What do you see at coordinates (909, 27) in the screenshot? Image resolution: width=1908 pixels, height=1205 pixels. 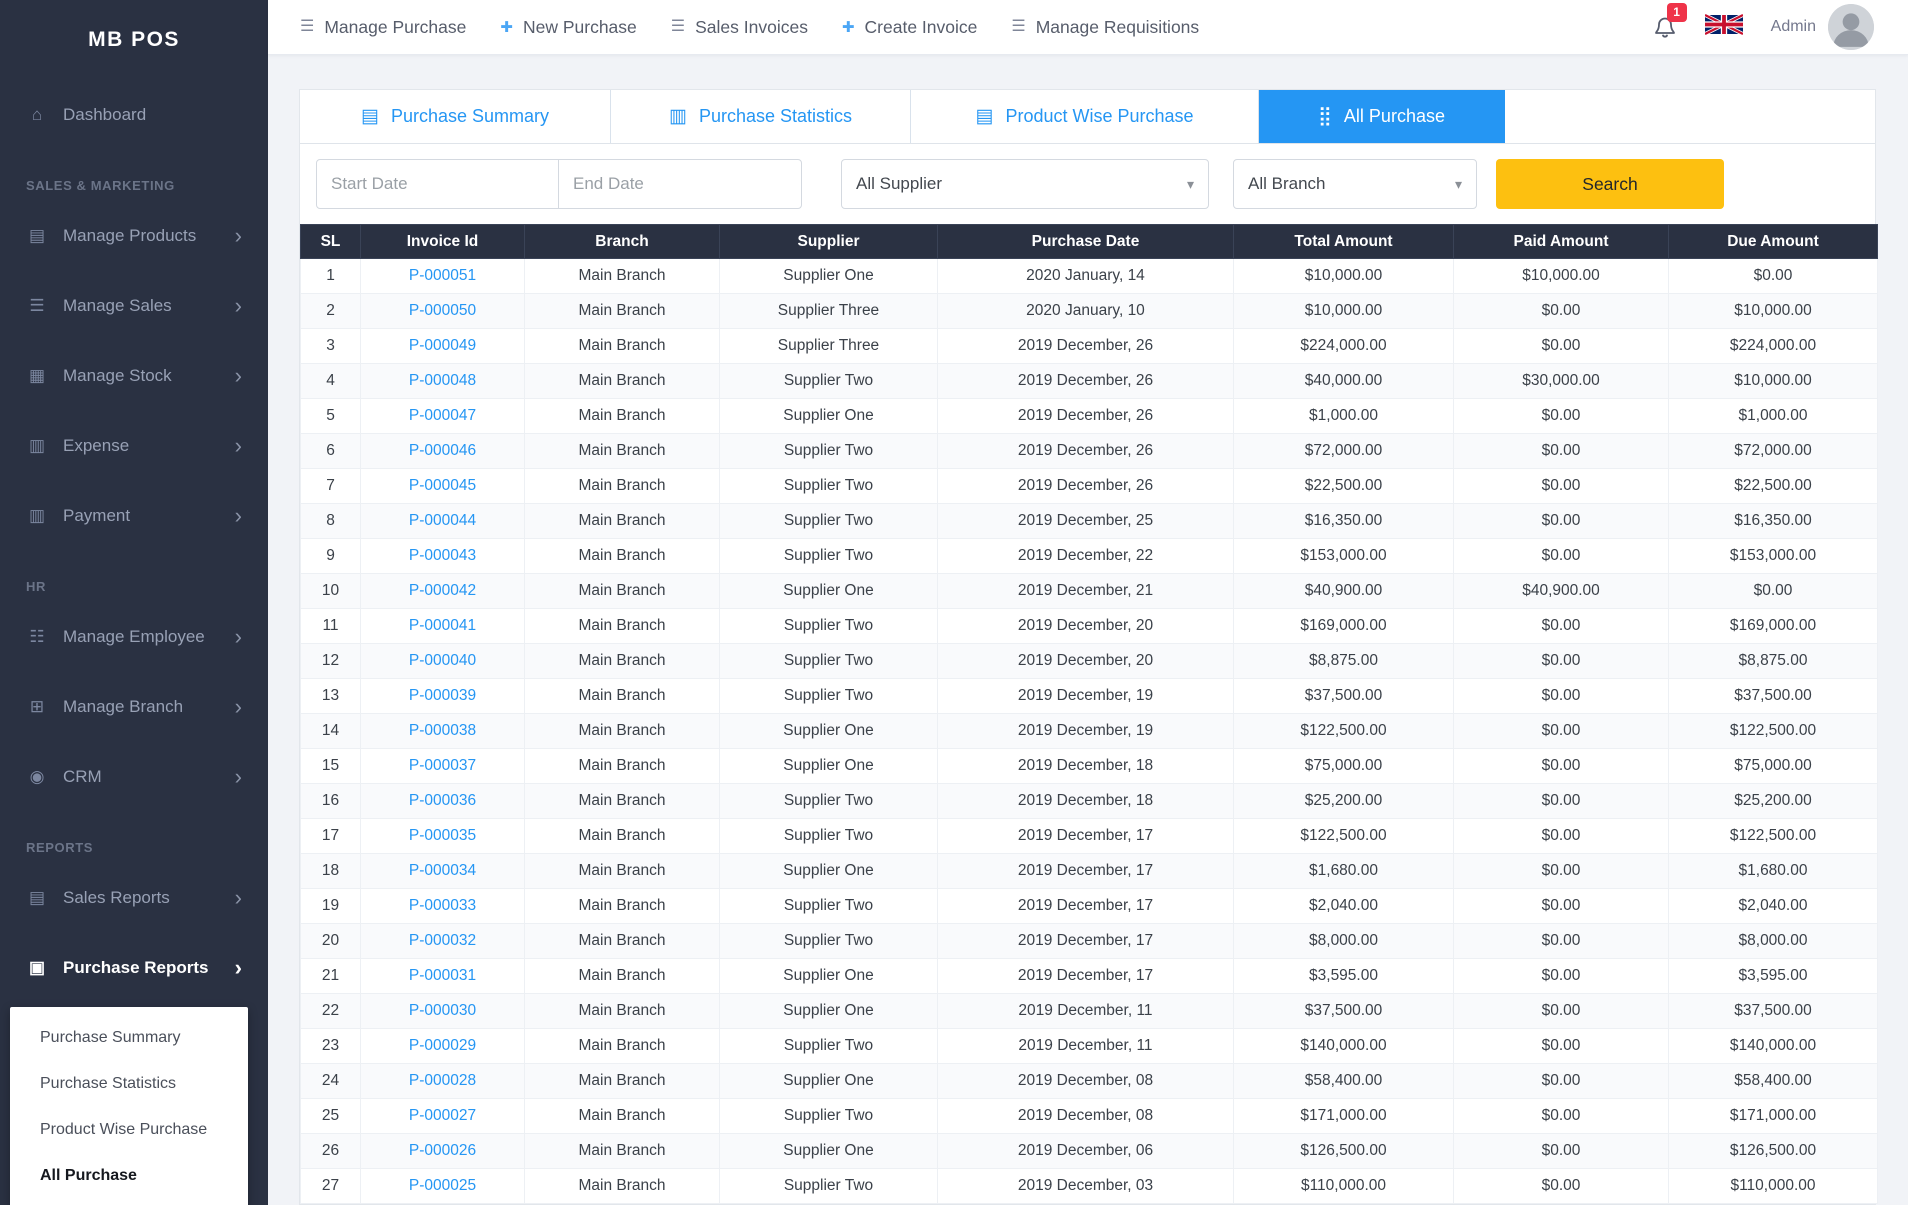 I see `nav-item-create-invoice: ✚ Create Invoice` at bounding box center [909, 27].